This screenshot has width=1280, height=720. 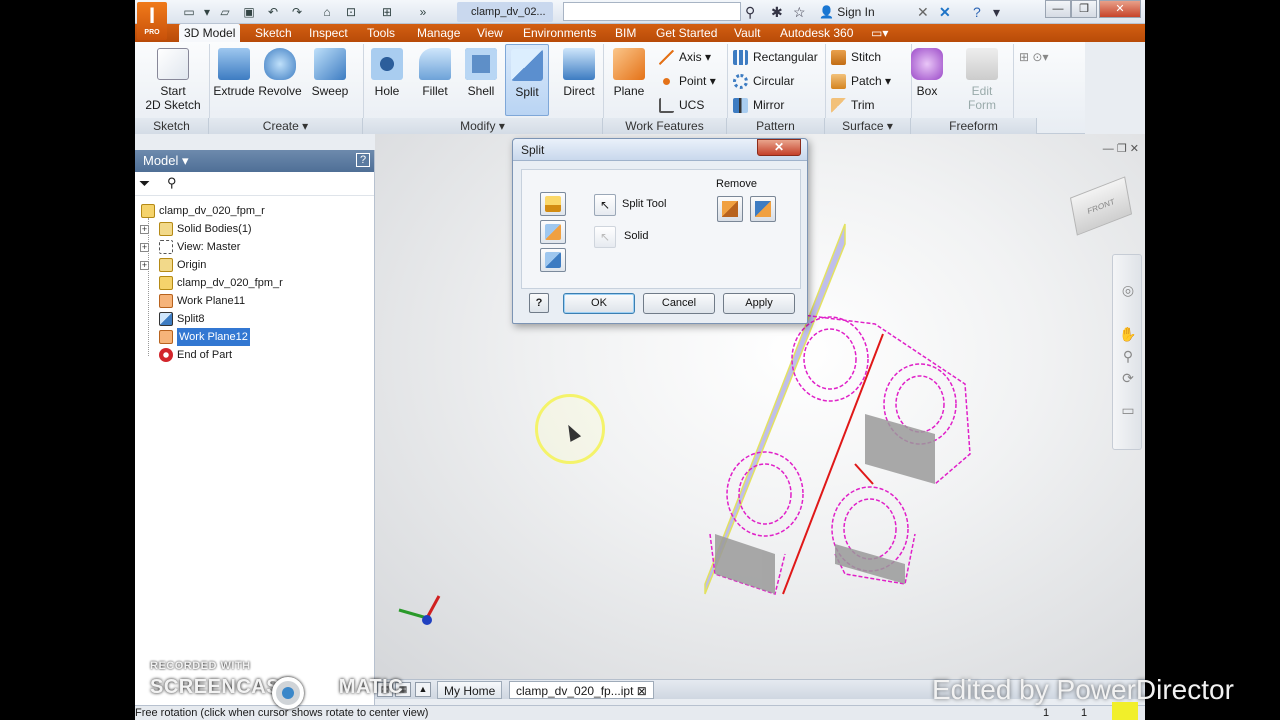 I want to click on tab-sketch: Sketch, so click(x=273, y=33).